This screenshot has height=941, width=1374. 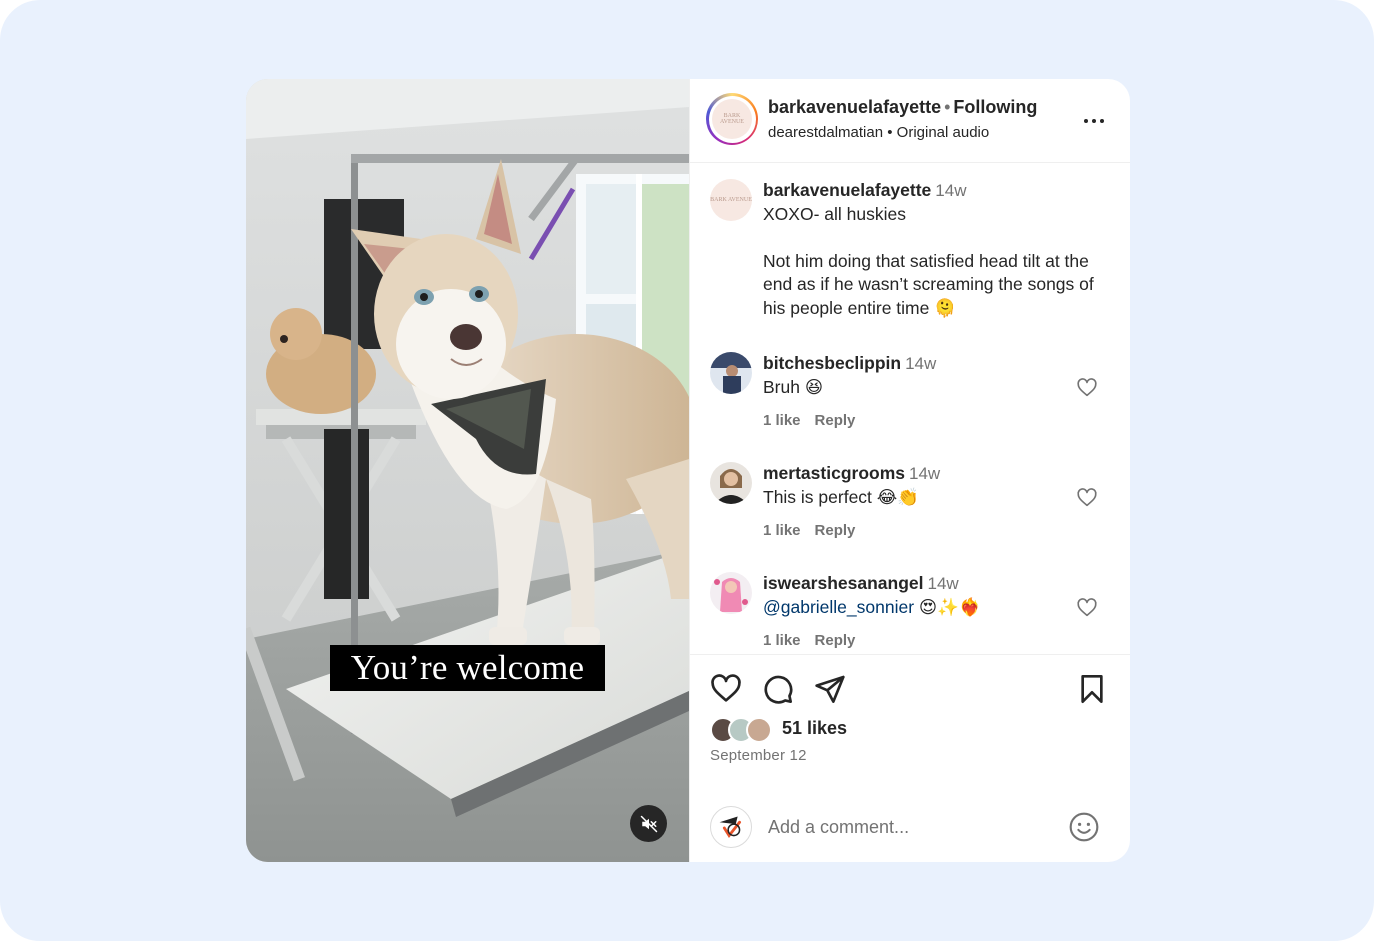 I want to click on like-heart-icon, so click(x=726, y=689).